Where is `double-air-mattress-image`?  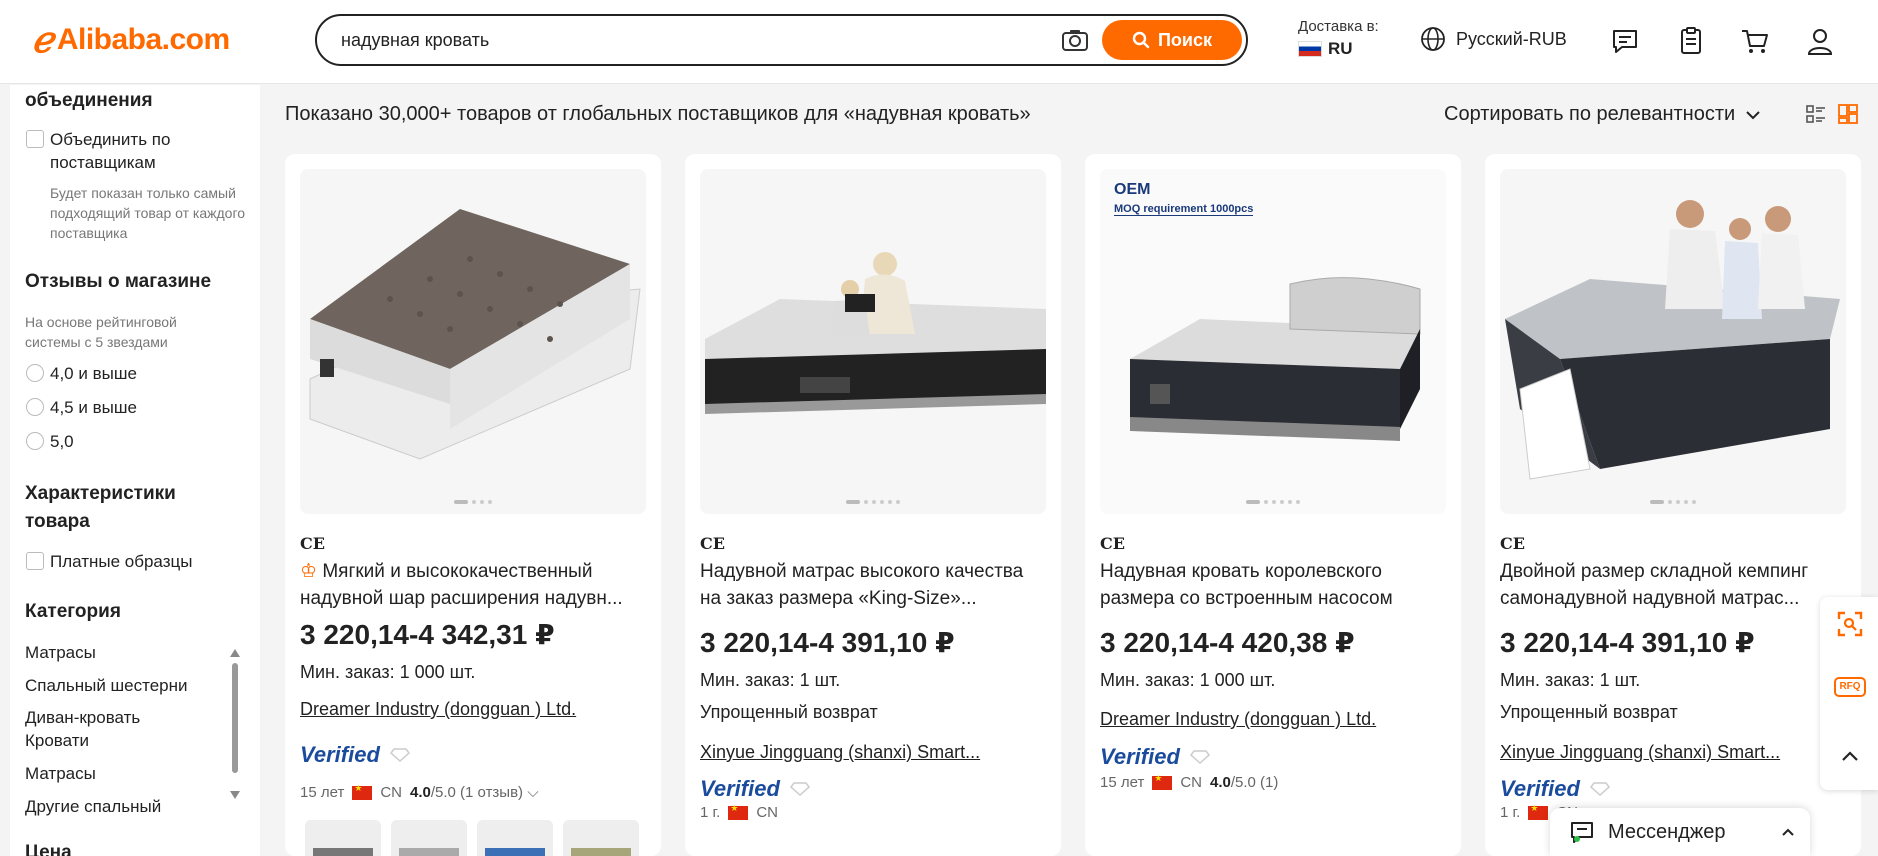 double-air-mattress-image is located at coordinates (1673, 341).